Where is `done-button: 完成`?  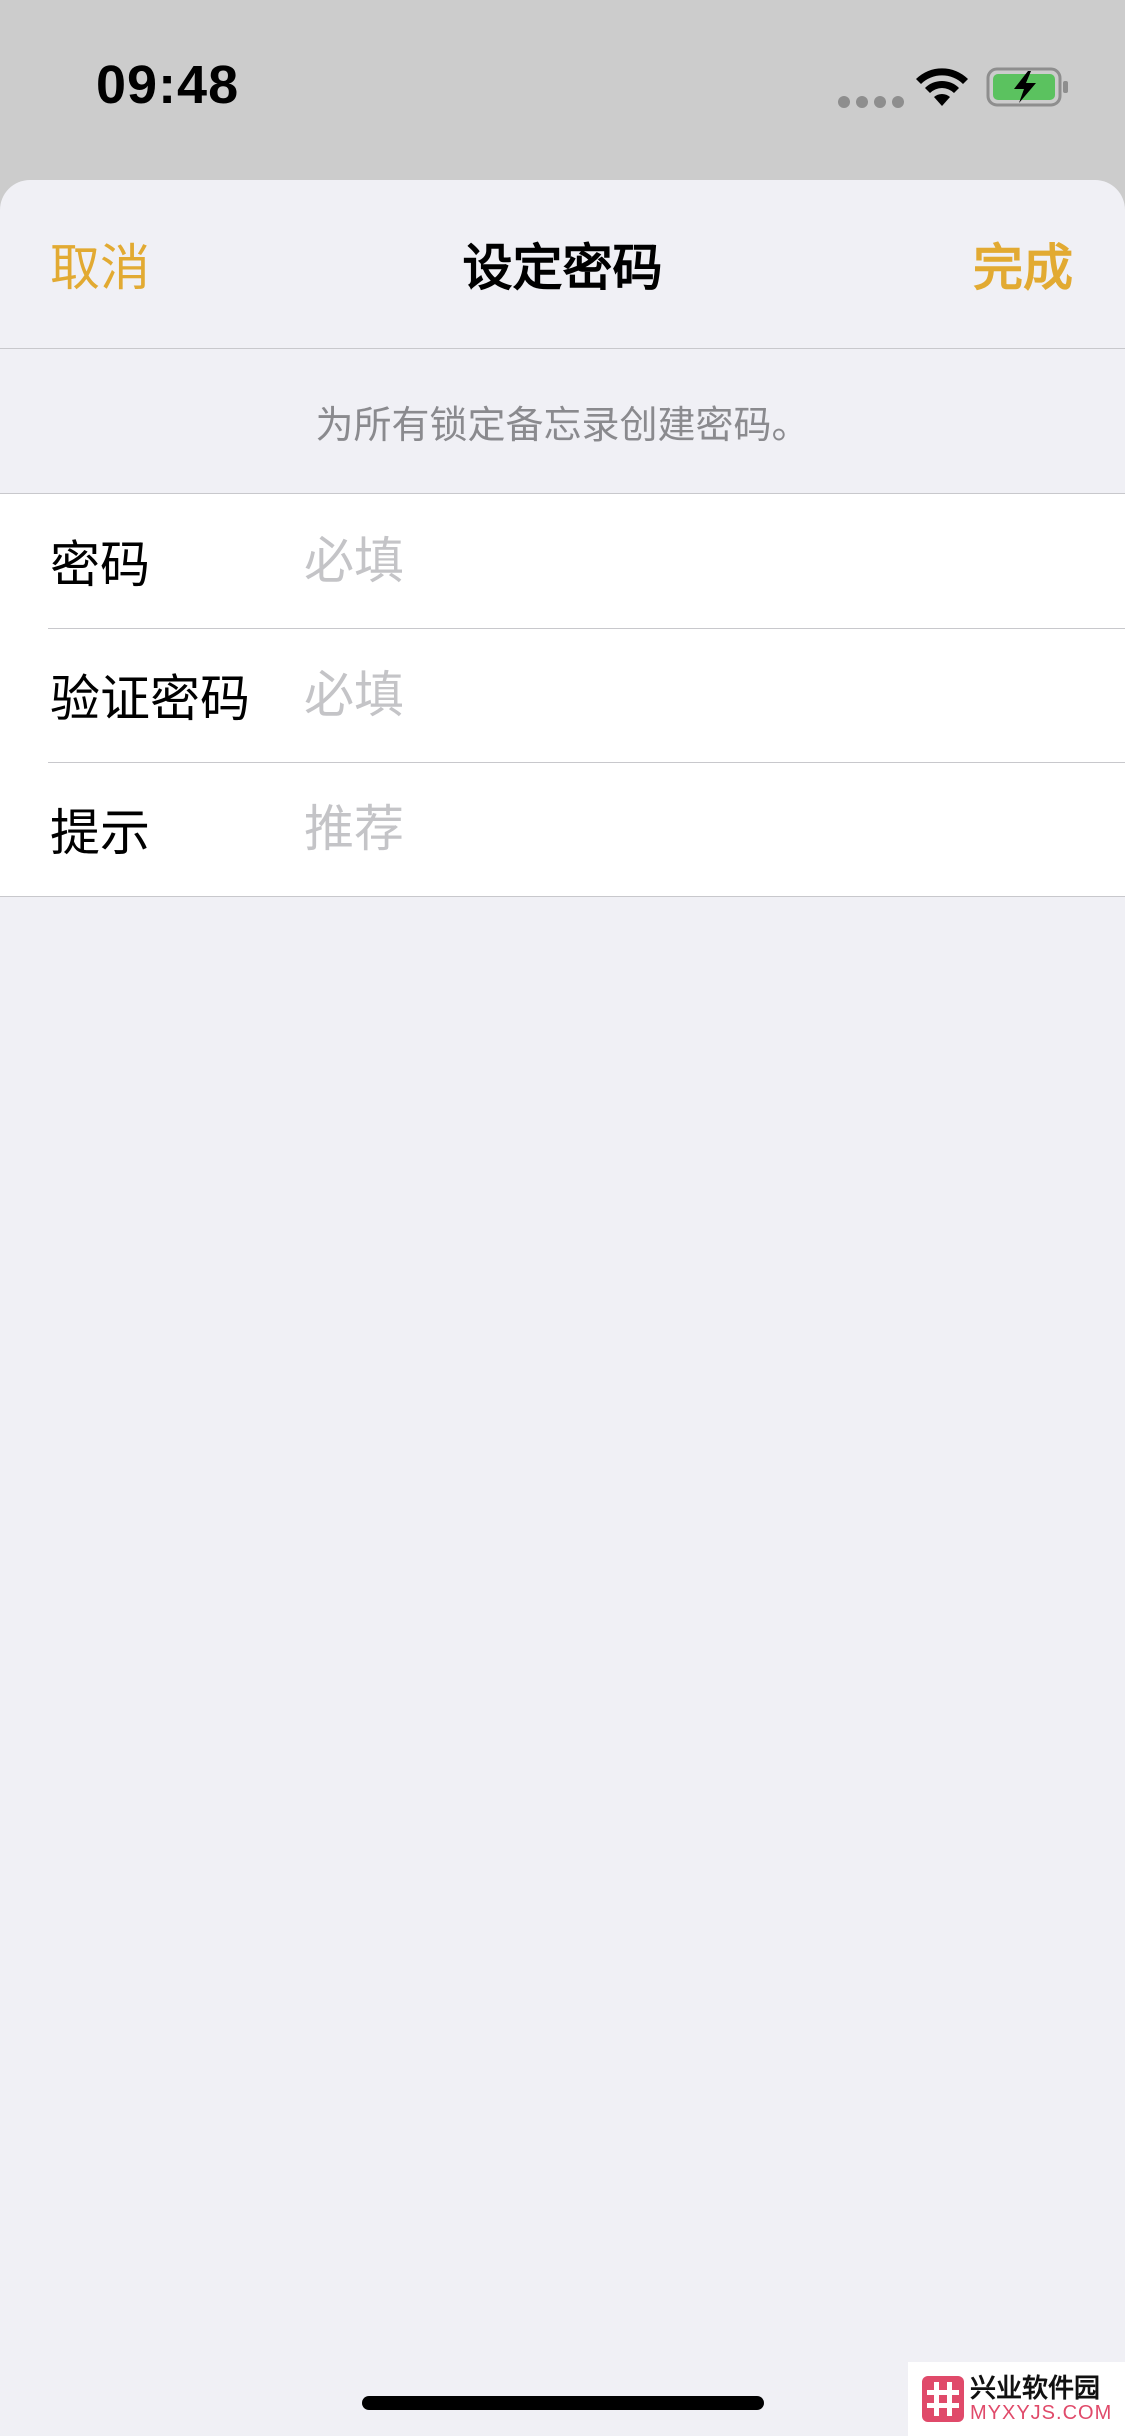
done-button: 完成 is located at coordinates (1023, 264).